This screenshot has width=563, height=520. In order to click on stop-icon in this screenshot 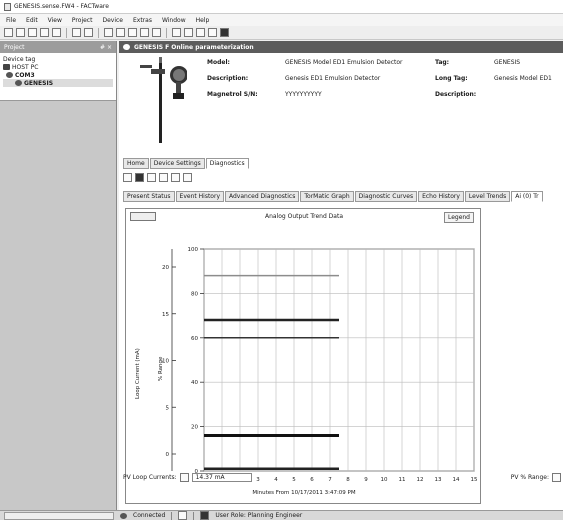, I will do `click(224, 32)`.